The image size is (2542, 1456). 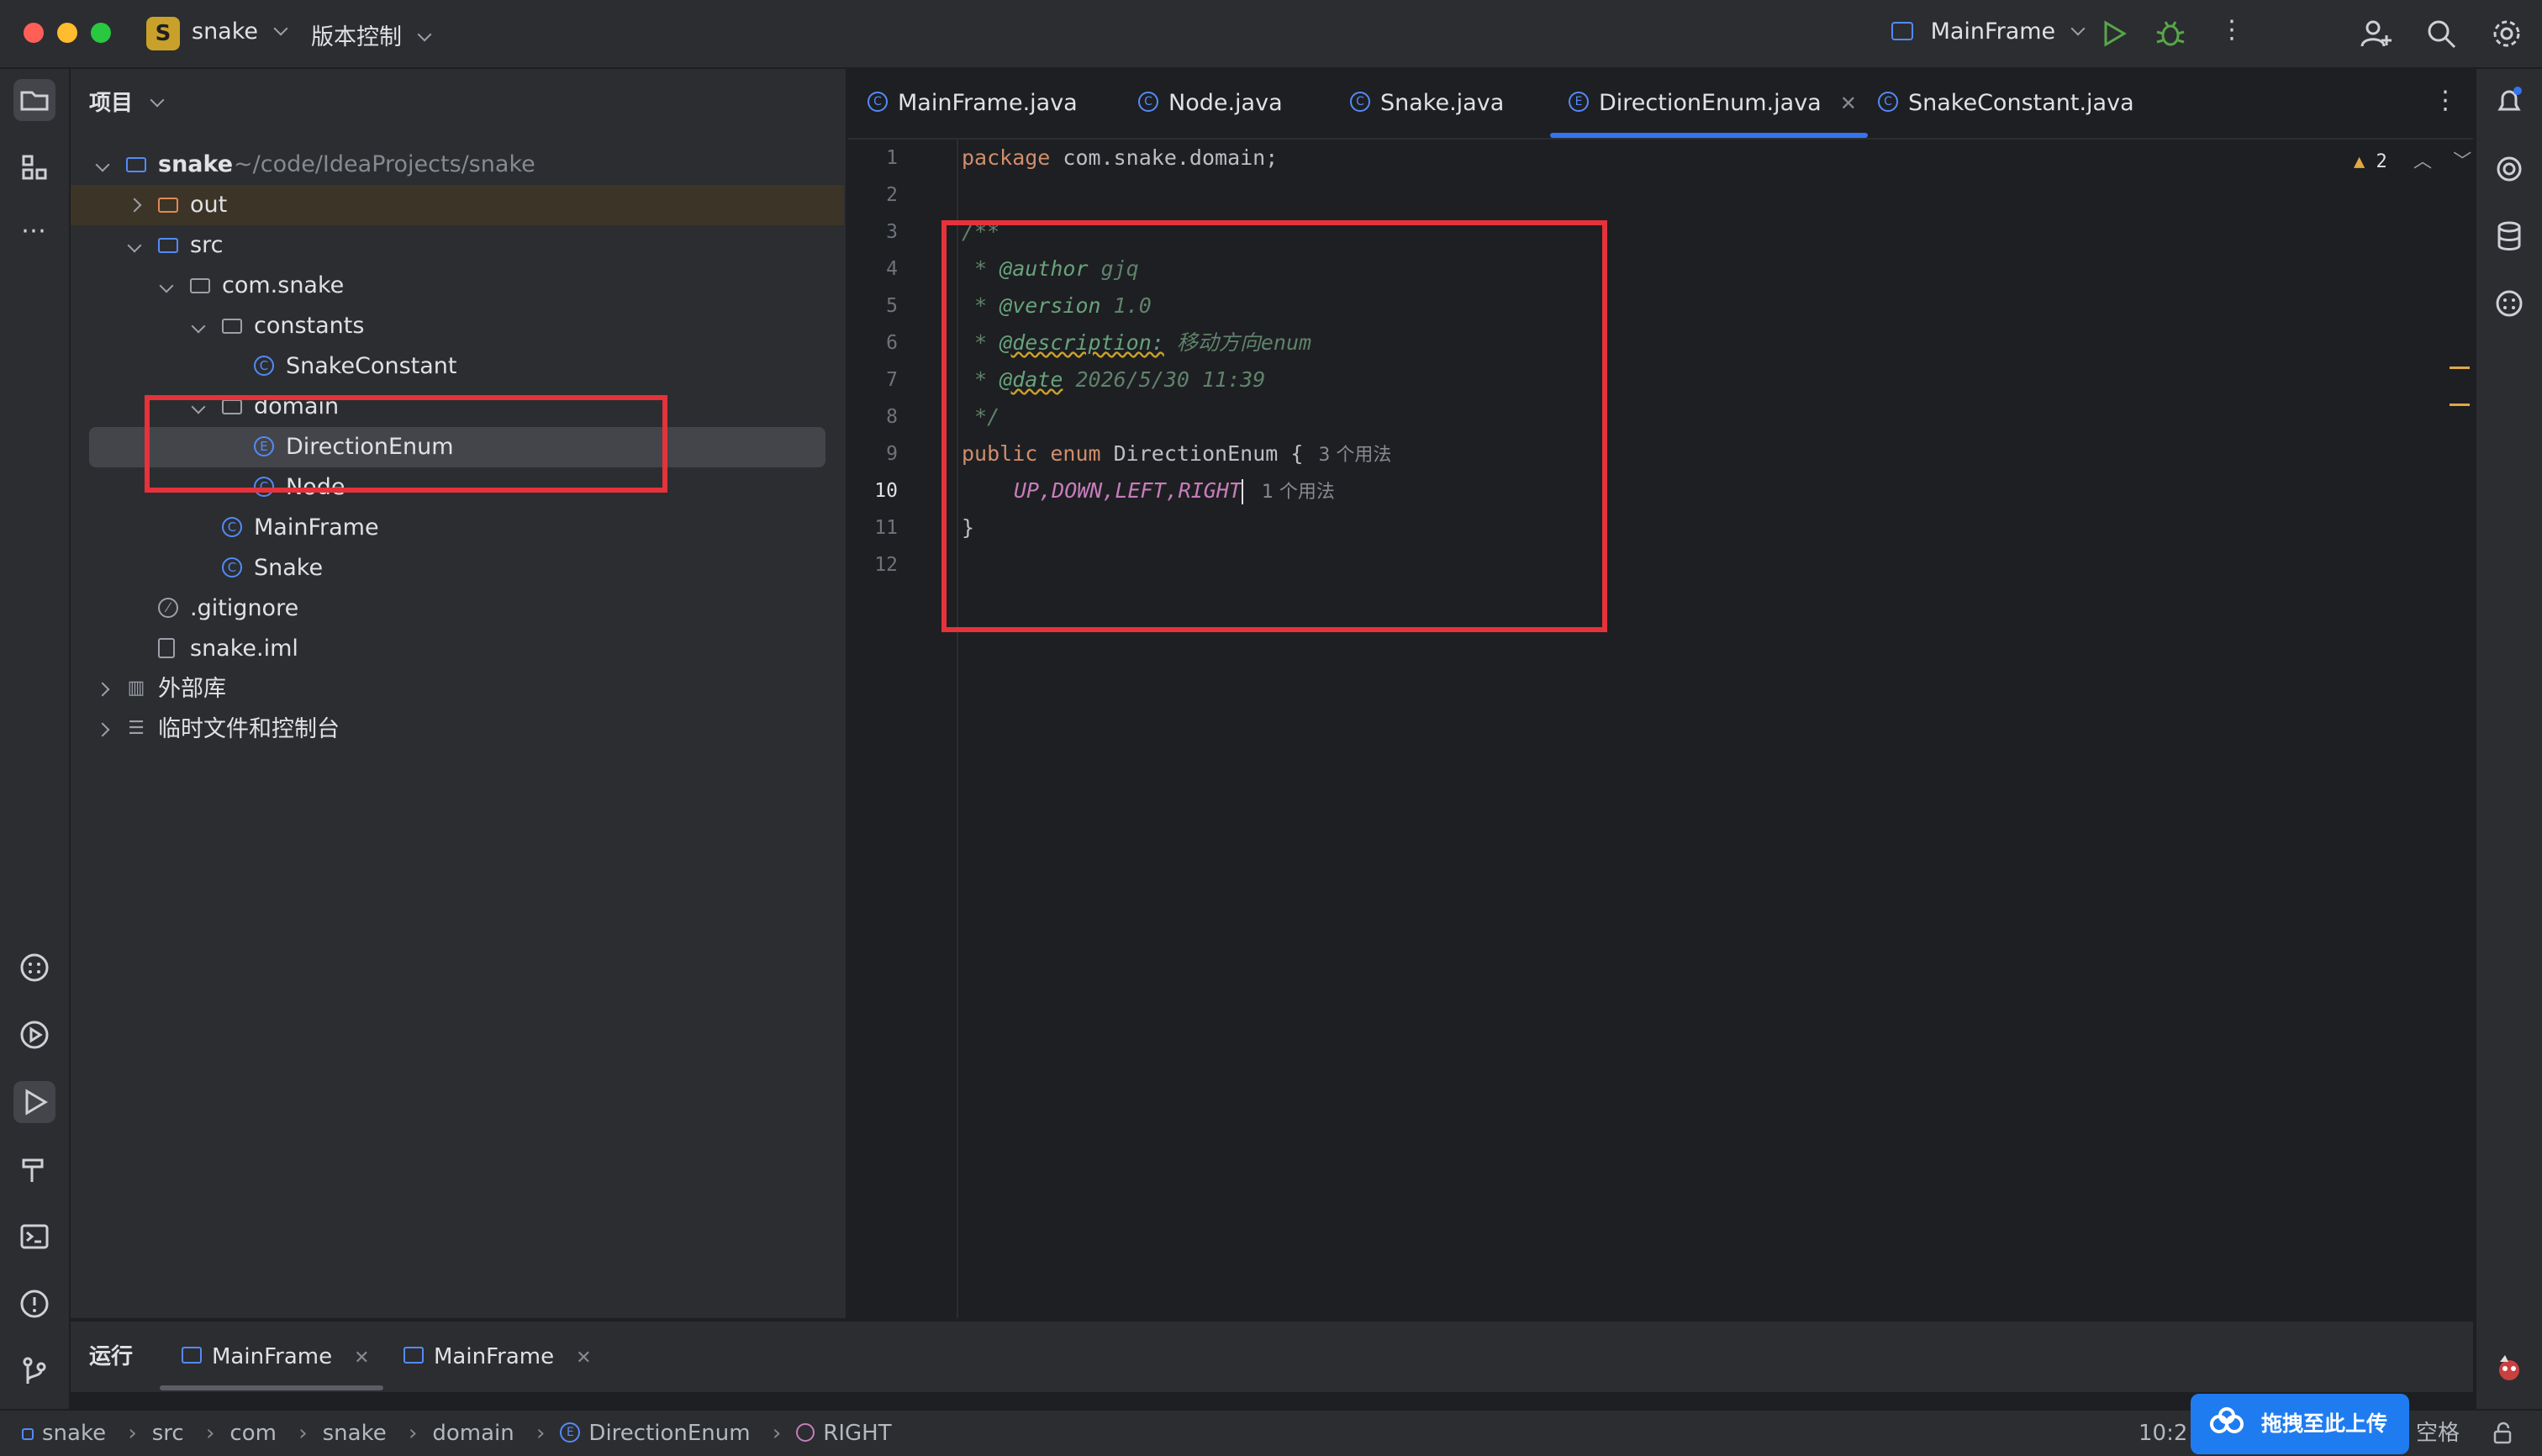 What do you see at coordinates (2113, 33) in the screenshot?
I see `run-icon` at bounding box center [2113, 33].